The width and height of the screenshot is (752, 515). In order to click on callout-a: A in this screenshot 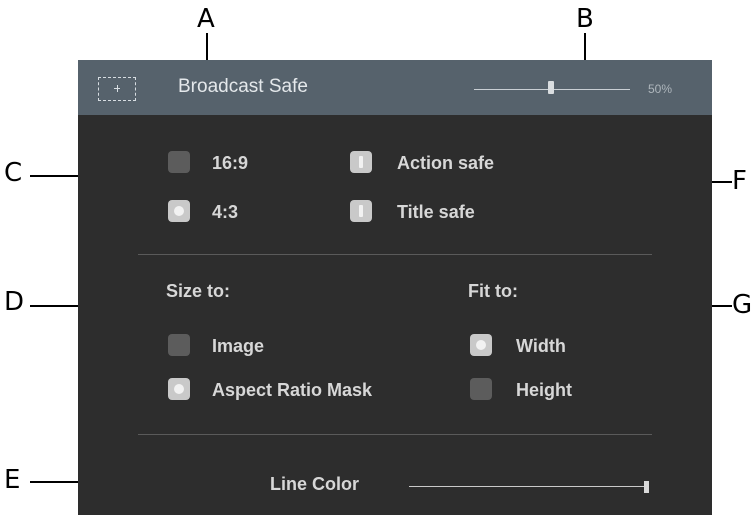, I will do `click(206, 19)`.